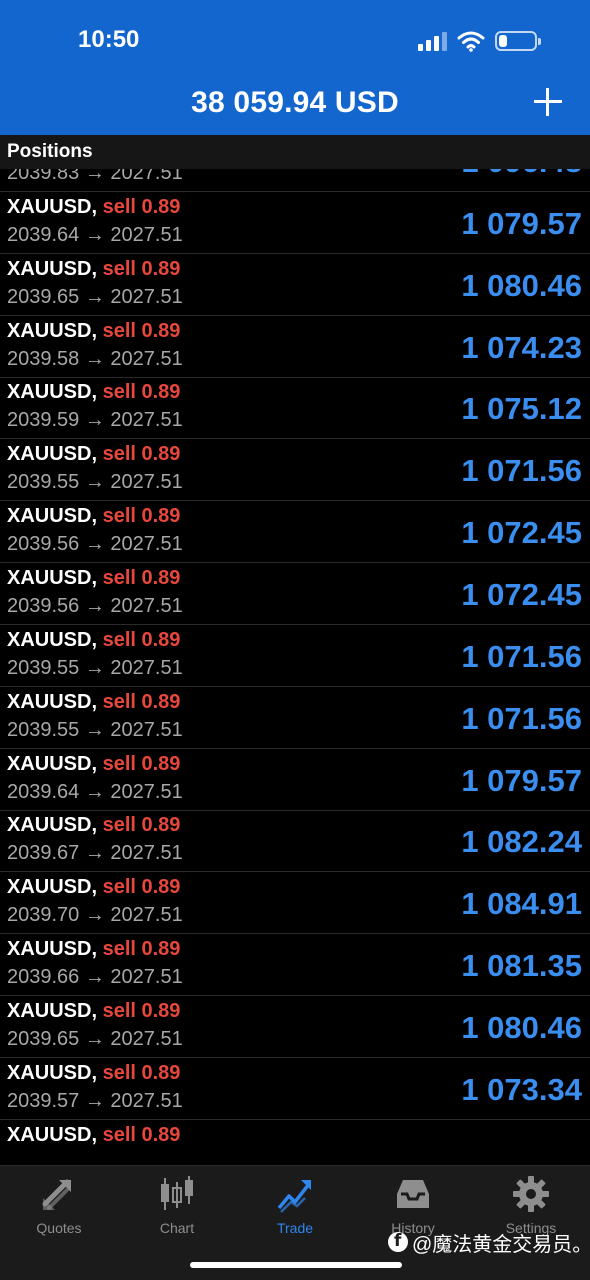 This screenshot has height=1280, width=590. What do you see at coordinates (177, 1228) in the screenshot?
I see `tab-label: Chart` at bounding box center [177, 1228].